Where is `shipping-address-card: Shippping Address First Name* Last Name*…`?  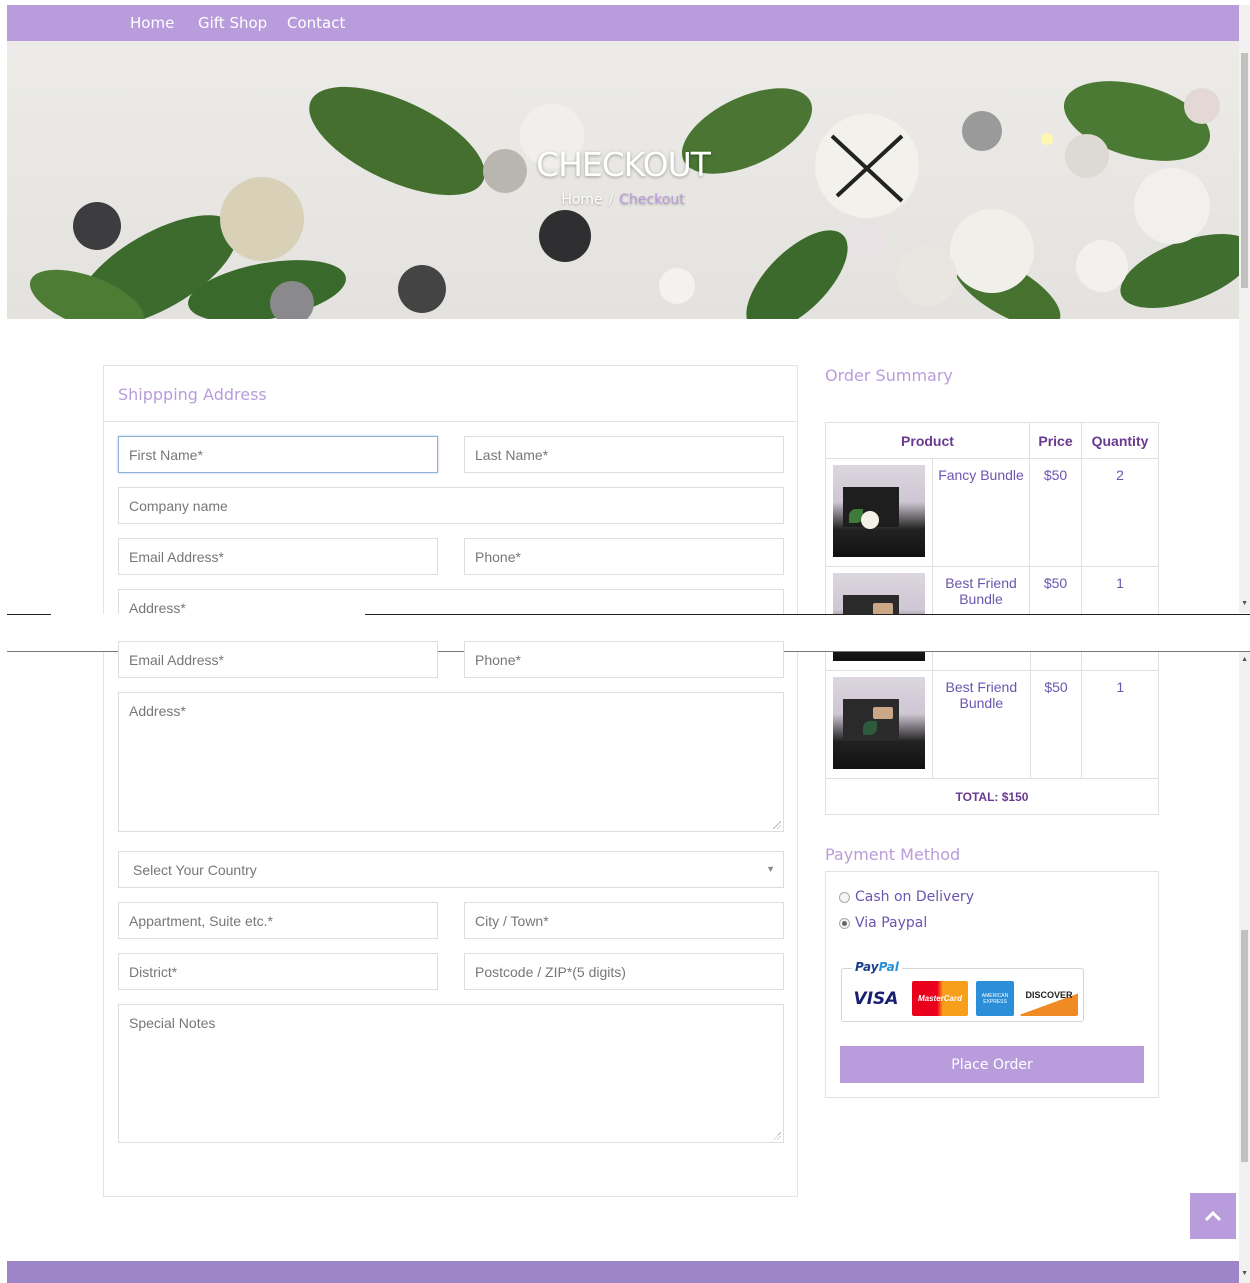 shipping-address-card: Shippping Address First Name* Last Name*… is located at coordinates (450, 495).